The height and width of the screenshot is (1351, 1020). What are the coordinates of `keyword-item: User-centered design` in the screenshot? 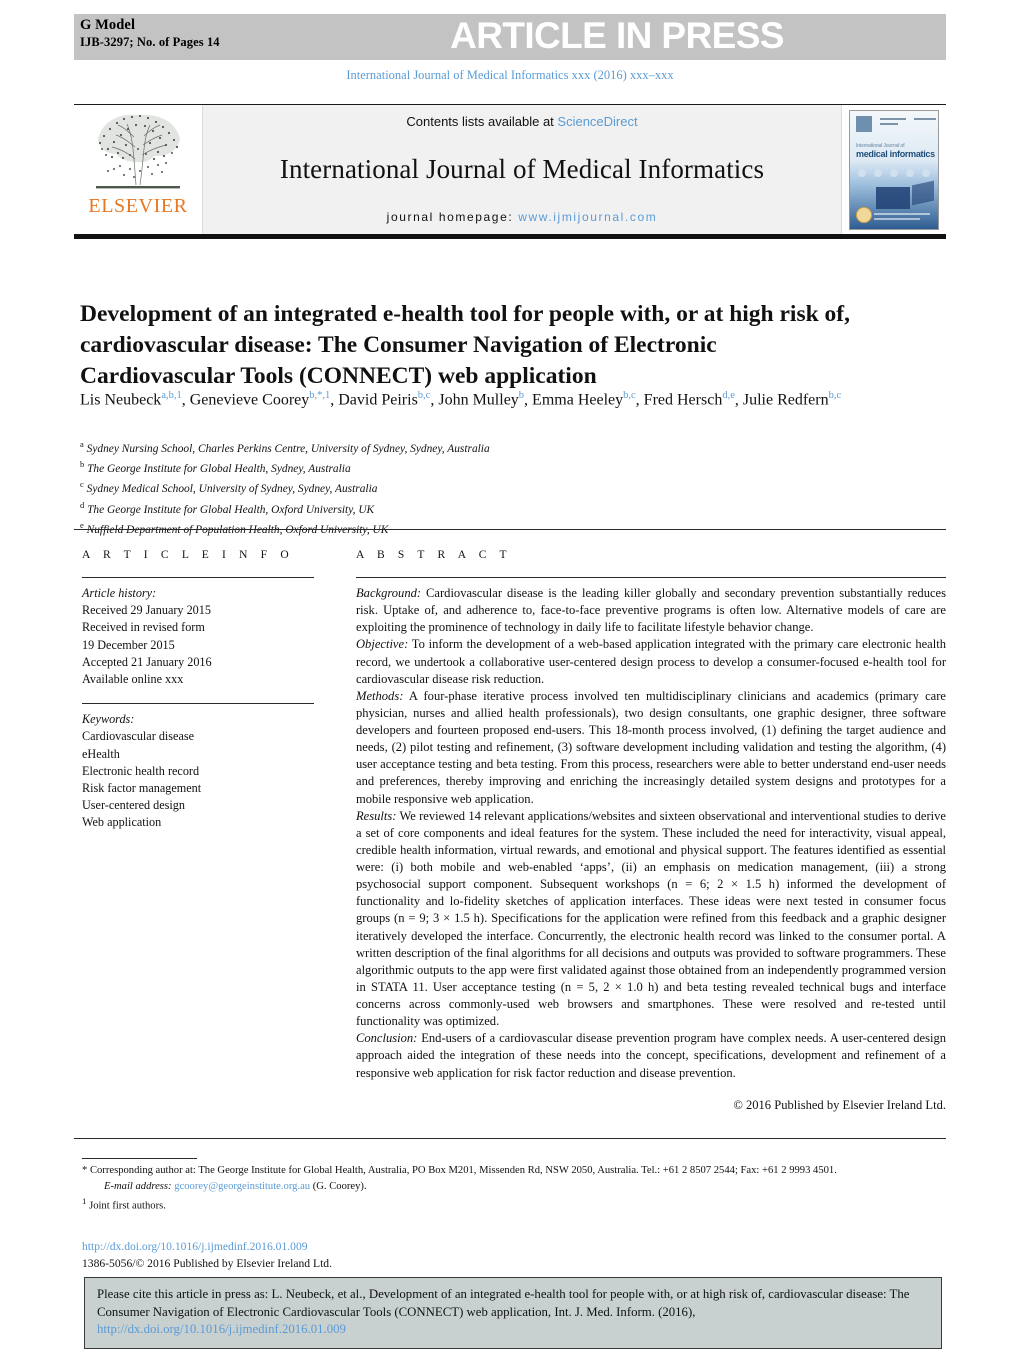 It's located at (133, 805).